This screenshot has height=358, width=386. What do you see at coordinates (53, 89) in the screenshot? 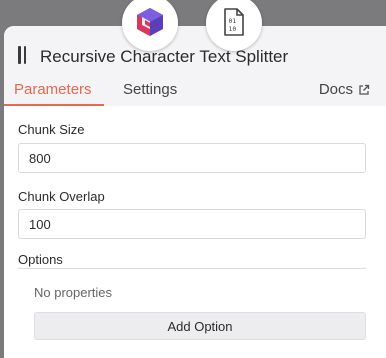
I see `tab-parameters: Parameters` at bounding box center [53, 89].